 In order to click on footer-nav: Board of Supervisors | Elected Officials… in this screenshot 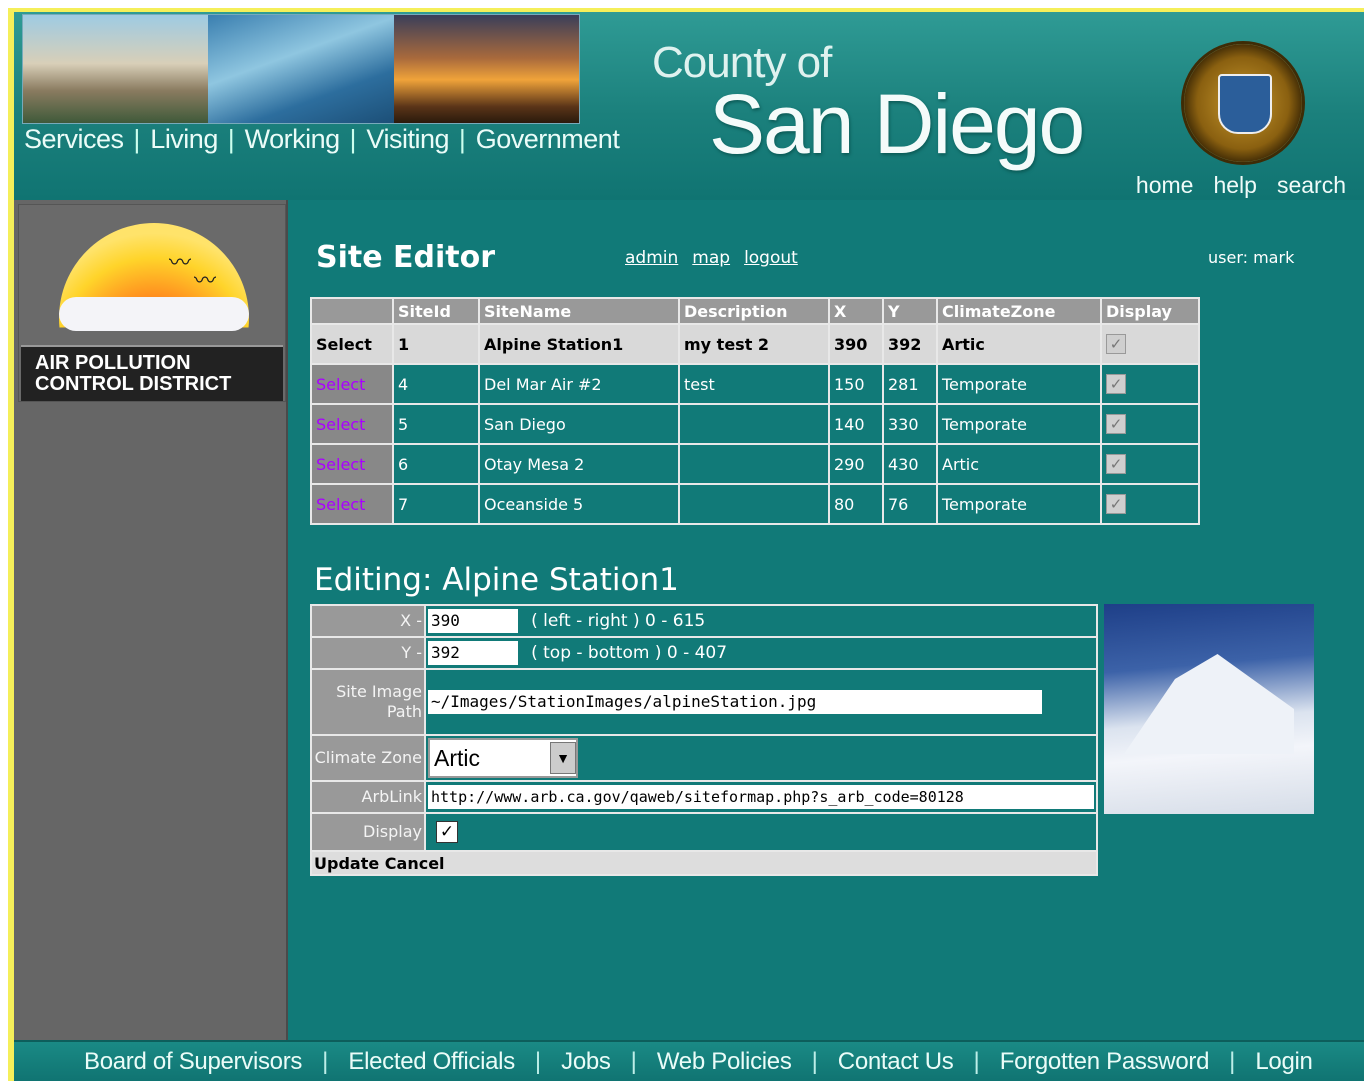, I will do `click(689, 1060)`.